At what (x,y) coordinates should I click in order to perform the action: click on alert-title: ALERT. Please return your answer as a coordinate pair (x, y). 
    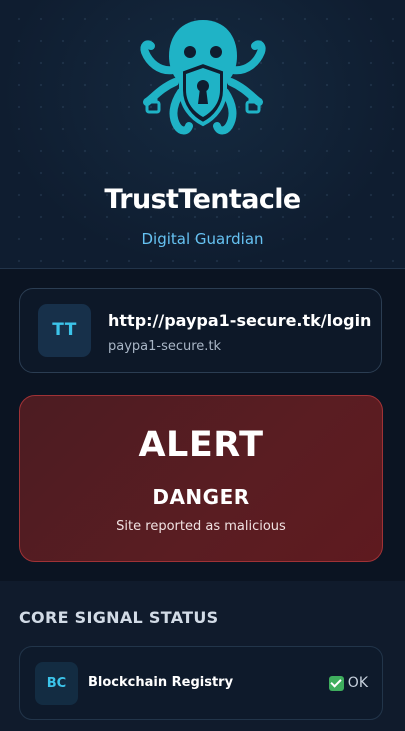
    Looking at the image, I should click on (201, 445).